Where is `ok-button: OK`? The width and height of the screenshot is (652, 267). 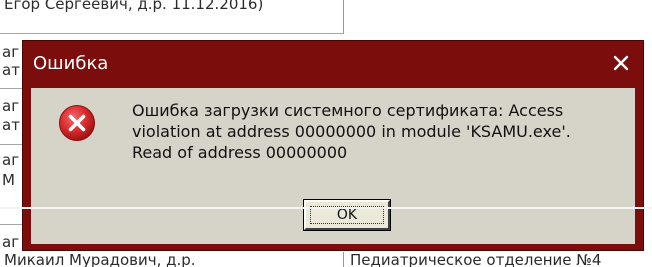
ok-button: OK is located at coordinates (347, 215).